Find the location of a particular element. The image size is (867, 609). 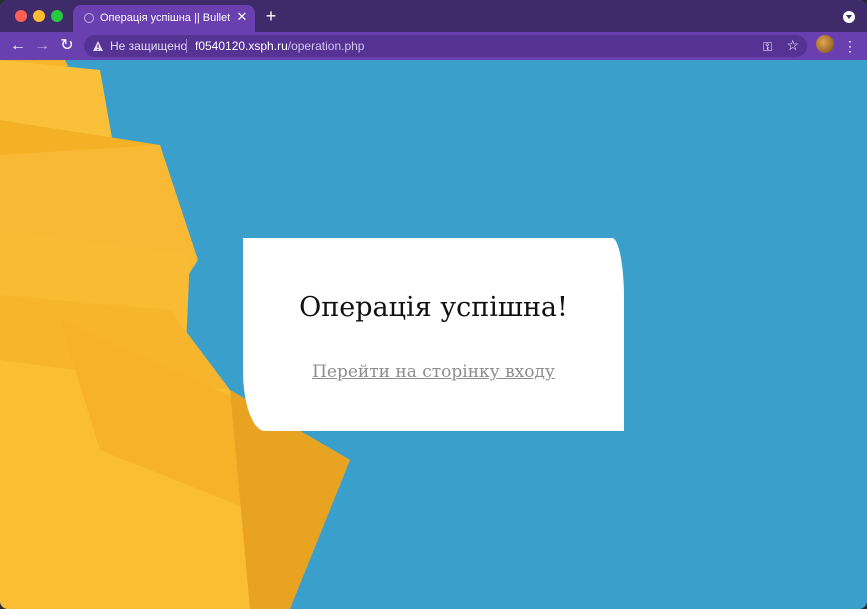

back-button: ← is located at coordinates (18, 46).